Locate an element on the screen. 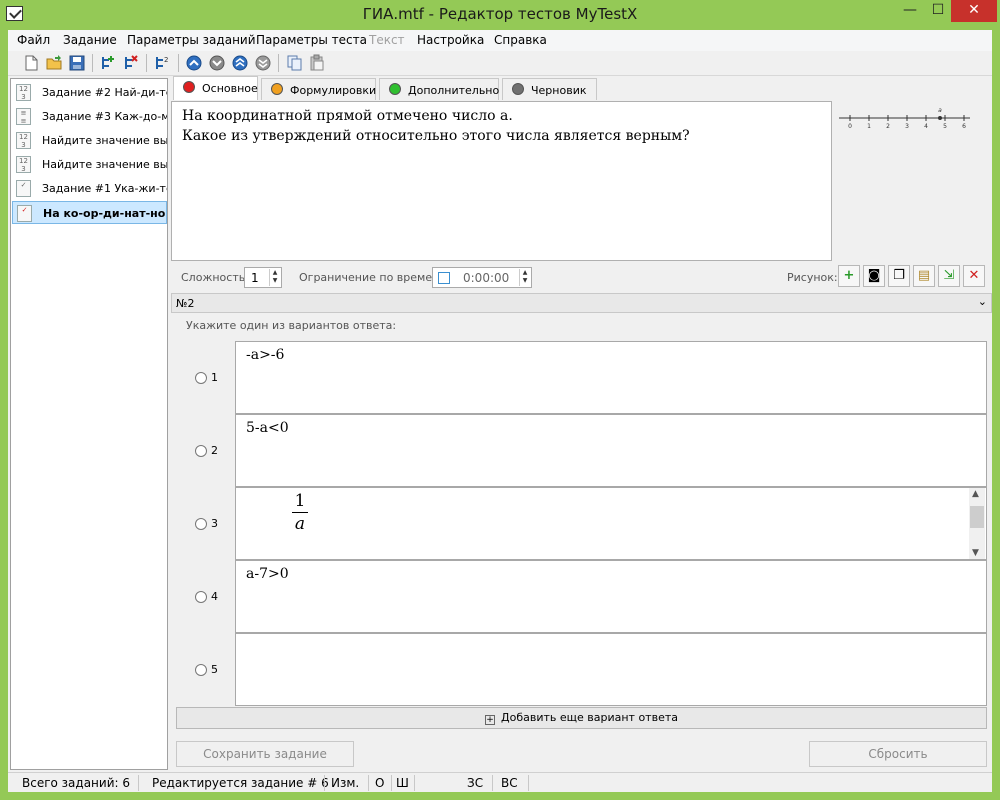  answer-text-field: 1 a ▲ ▼ is located at coordinates (611, 523).